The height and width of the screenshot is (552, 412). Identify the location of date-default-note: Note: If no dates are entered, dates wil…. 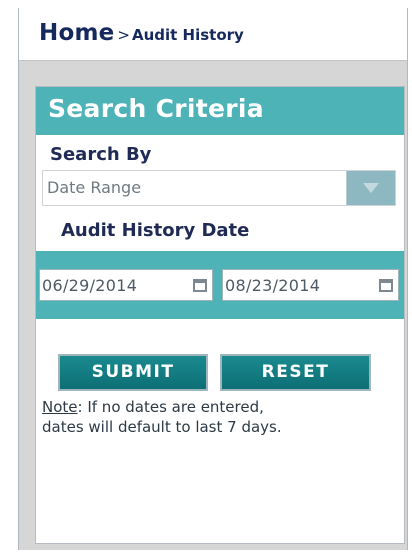
(162, 417).